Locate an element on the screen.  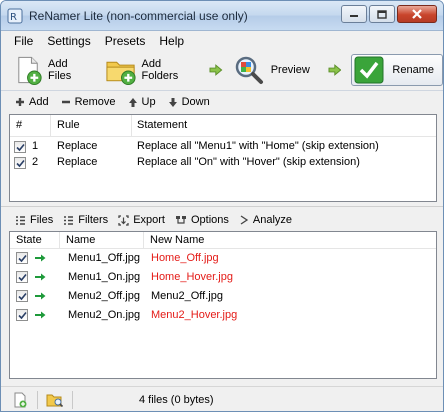
move-up-button: Up is located at coordinates (142, 102).